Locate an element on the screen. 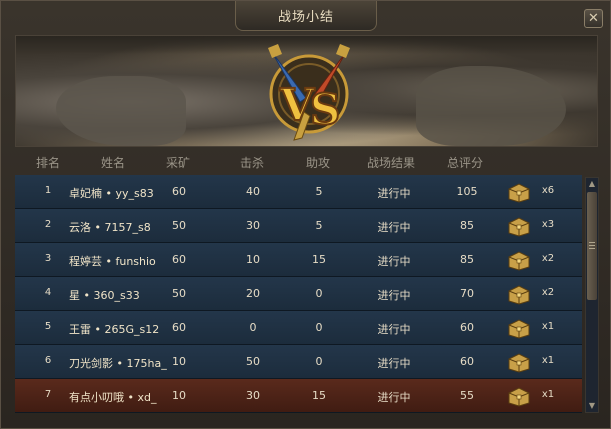 The height and width of the screenshot is (429, 611). table-row: 6 刀光剑影 • 175ha_ 10 50 0 进行中 60 x1 is located at coordinates (298, 362).